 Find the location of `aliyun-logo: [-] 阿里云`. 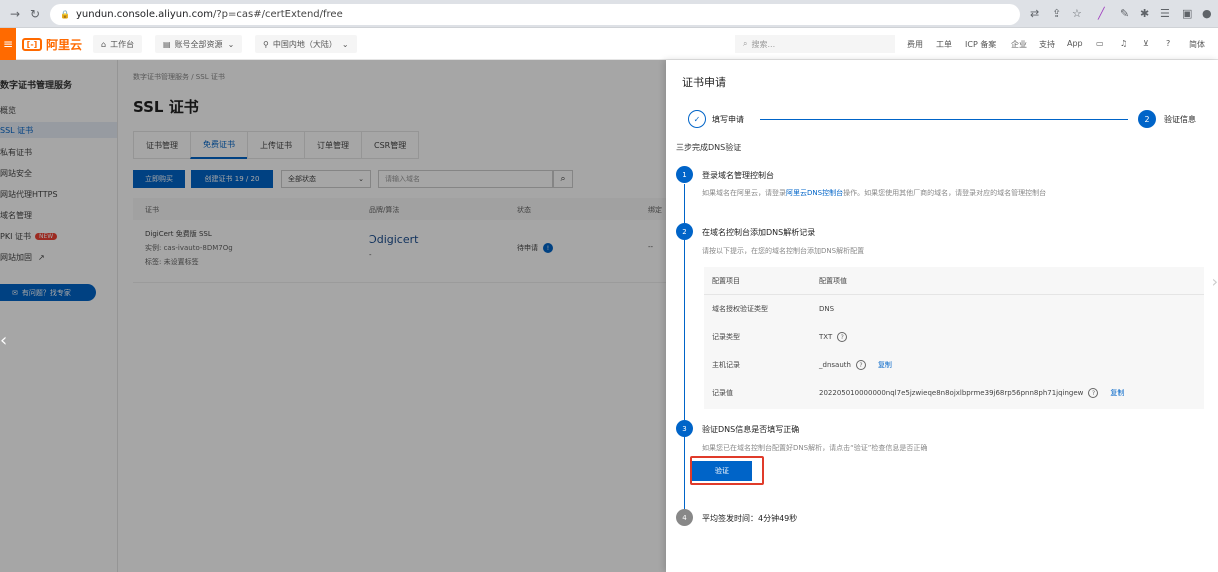

aliyun-logo: [-] 阿里云 is located at coordinates (52, 44).